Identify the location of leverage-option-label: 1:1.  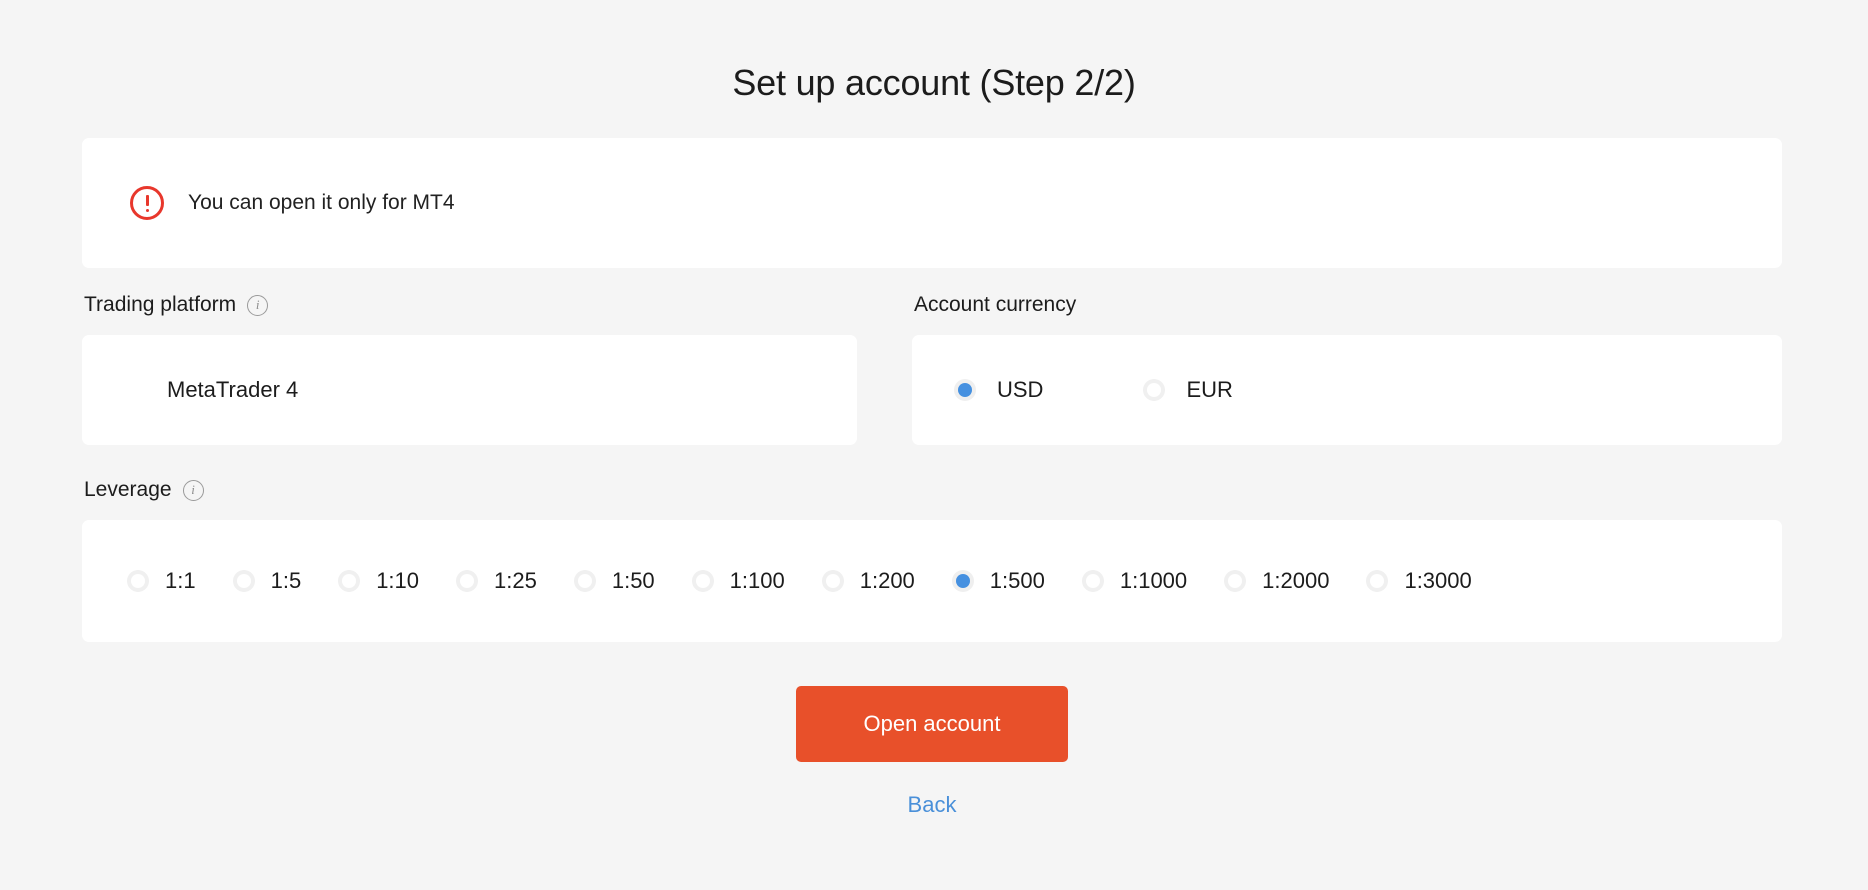
(180, 580).